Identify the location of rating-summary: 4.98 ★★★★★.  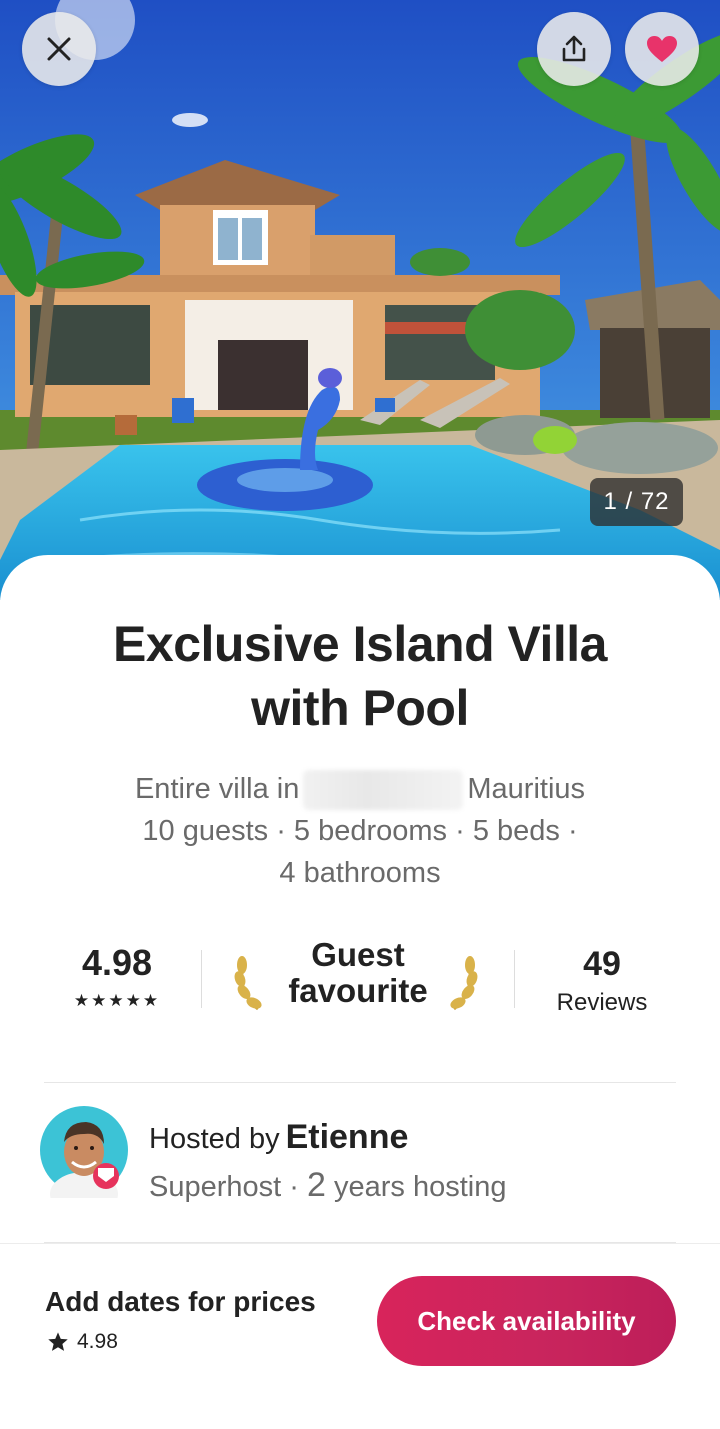
(117, 973).